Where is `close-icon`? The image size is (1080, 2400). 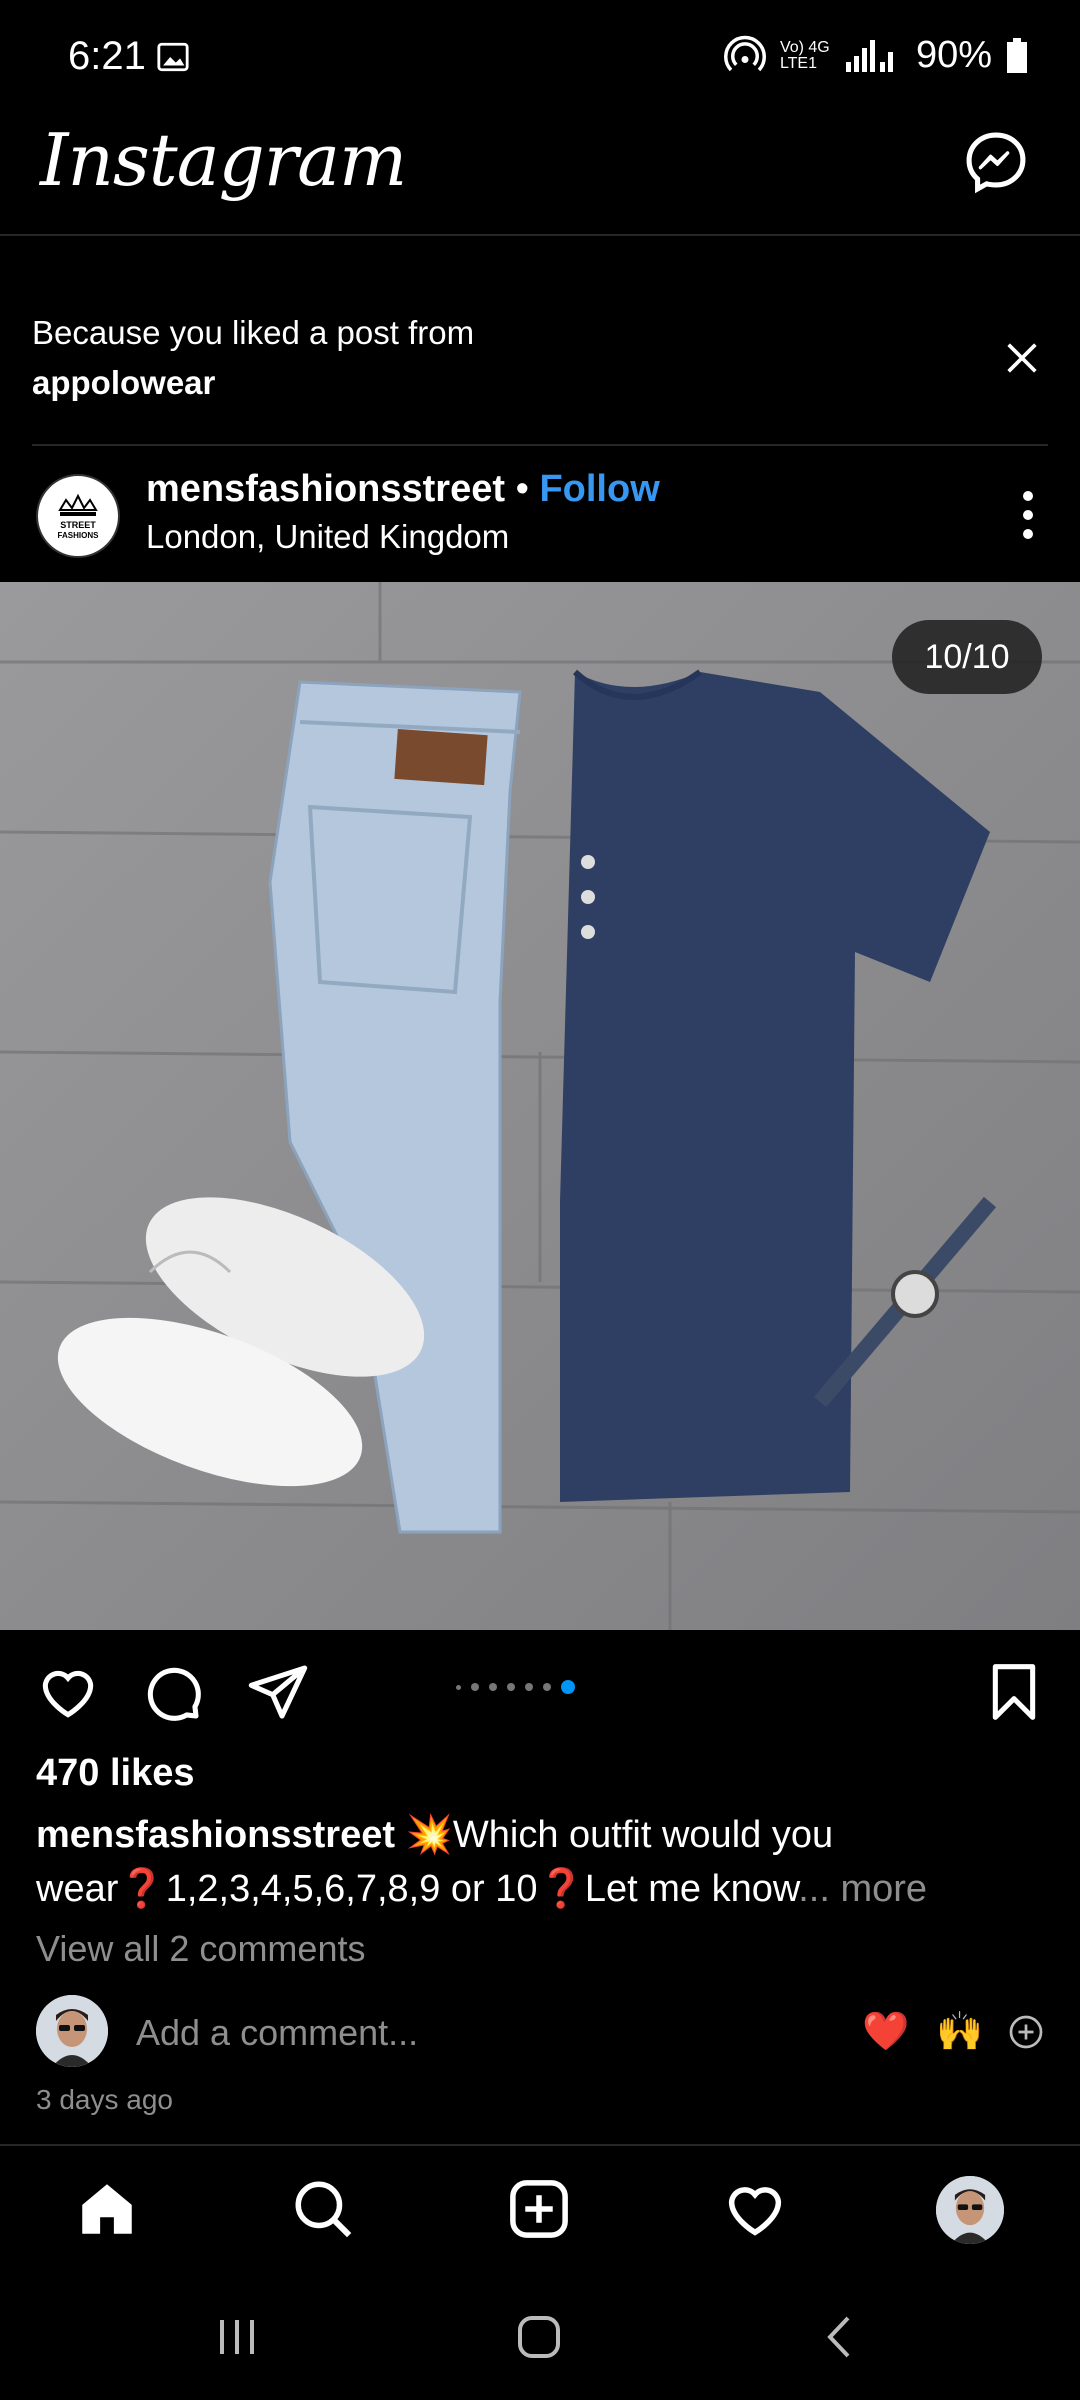
close-icon is located at coordinates (1022, 358).